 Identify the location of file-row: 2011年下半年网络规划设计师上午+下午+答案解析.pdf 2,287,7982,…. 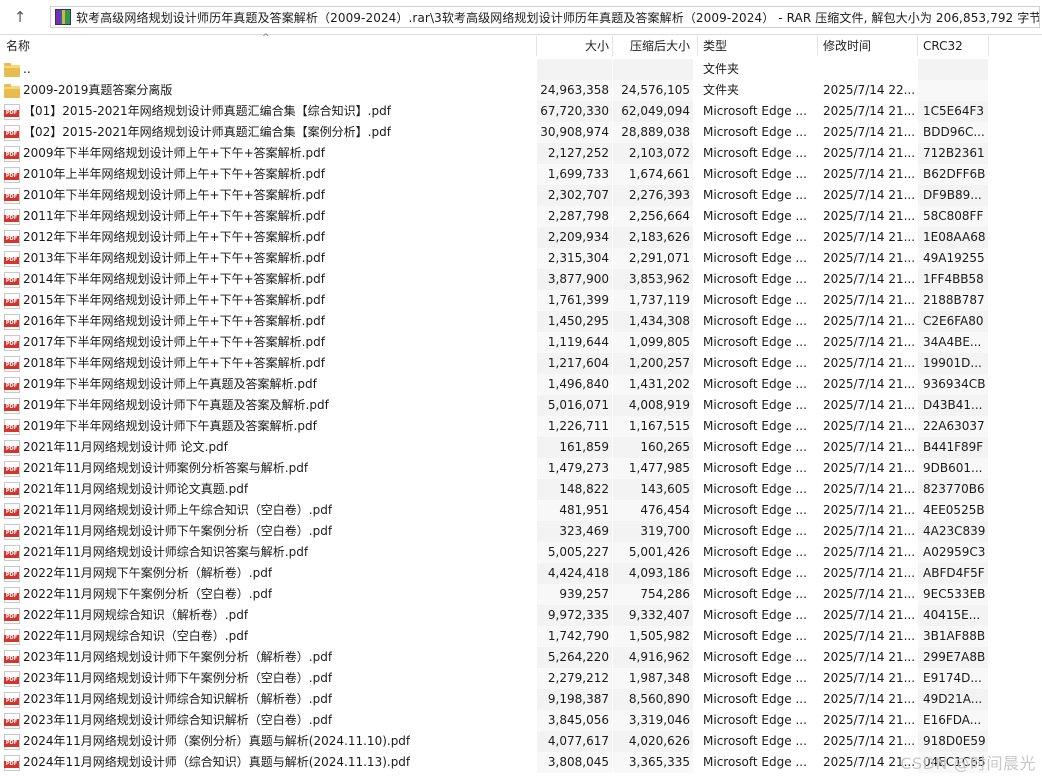
(521, 216).